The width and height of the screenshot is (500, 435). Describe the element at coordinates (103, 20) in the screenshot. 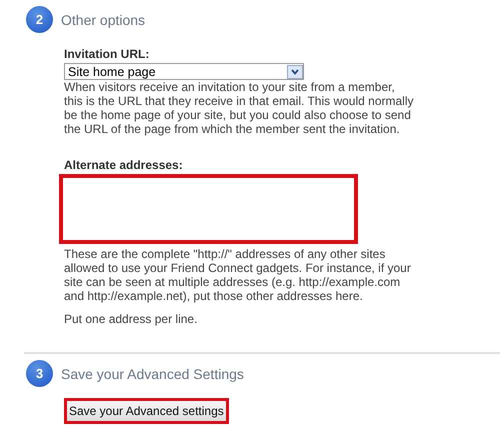

I see `section-title: Other options` at that location.